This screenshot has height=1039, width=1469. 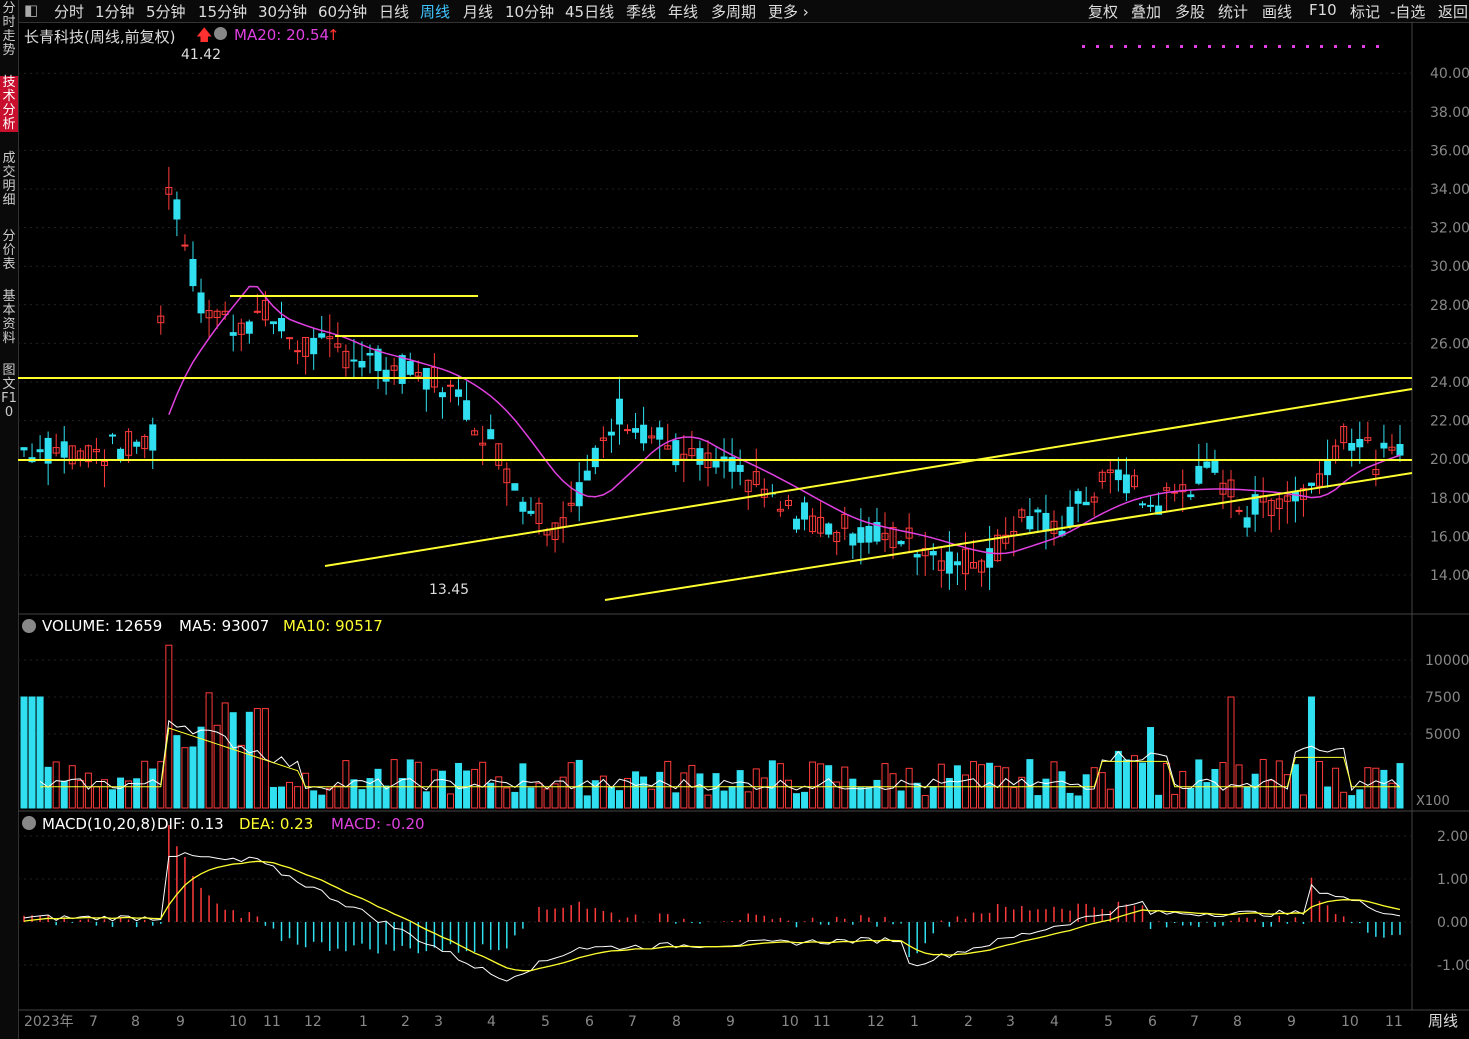 I want to click on volume-toggle-icon, so click(x=29, y=626).